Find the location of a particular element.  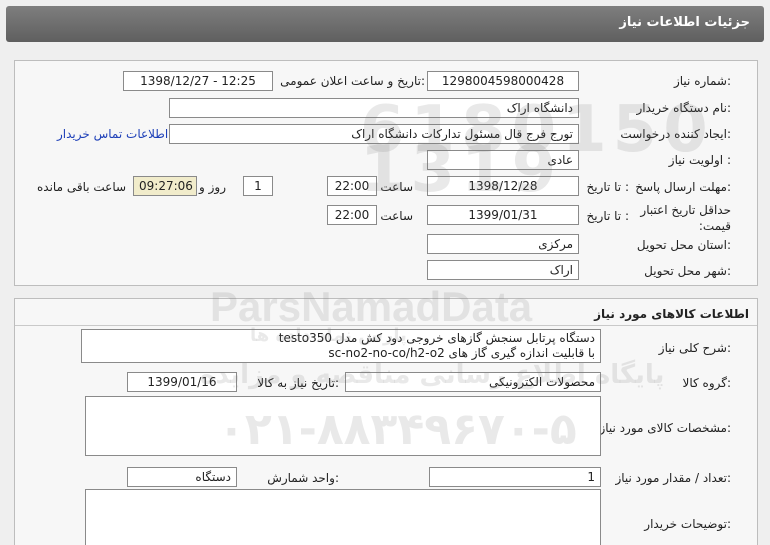

quantity-label: تعداد / مقدار مورد نیاز: is located at coordinates (673, 478).